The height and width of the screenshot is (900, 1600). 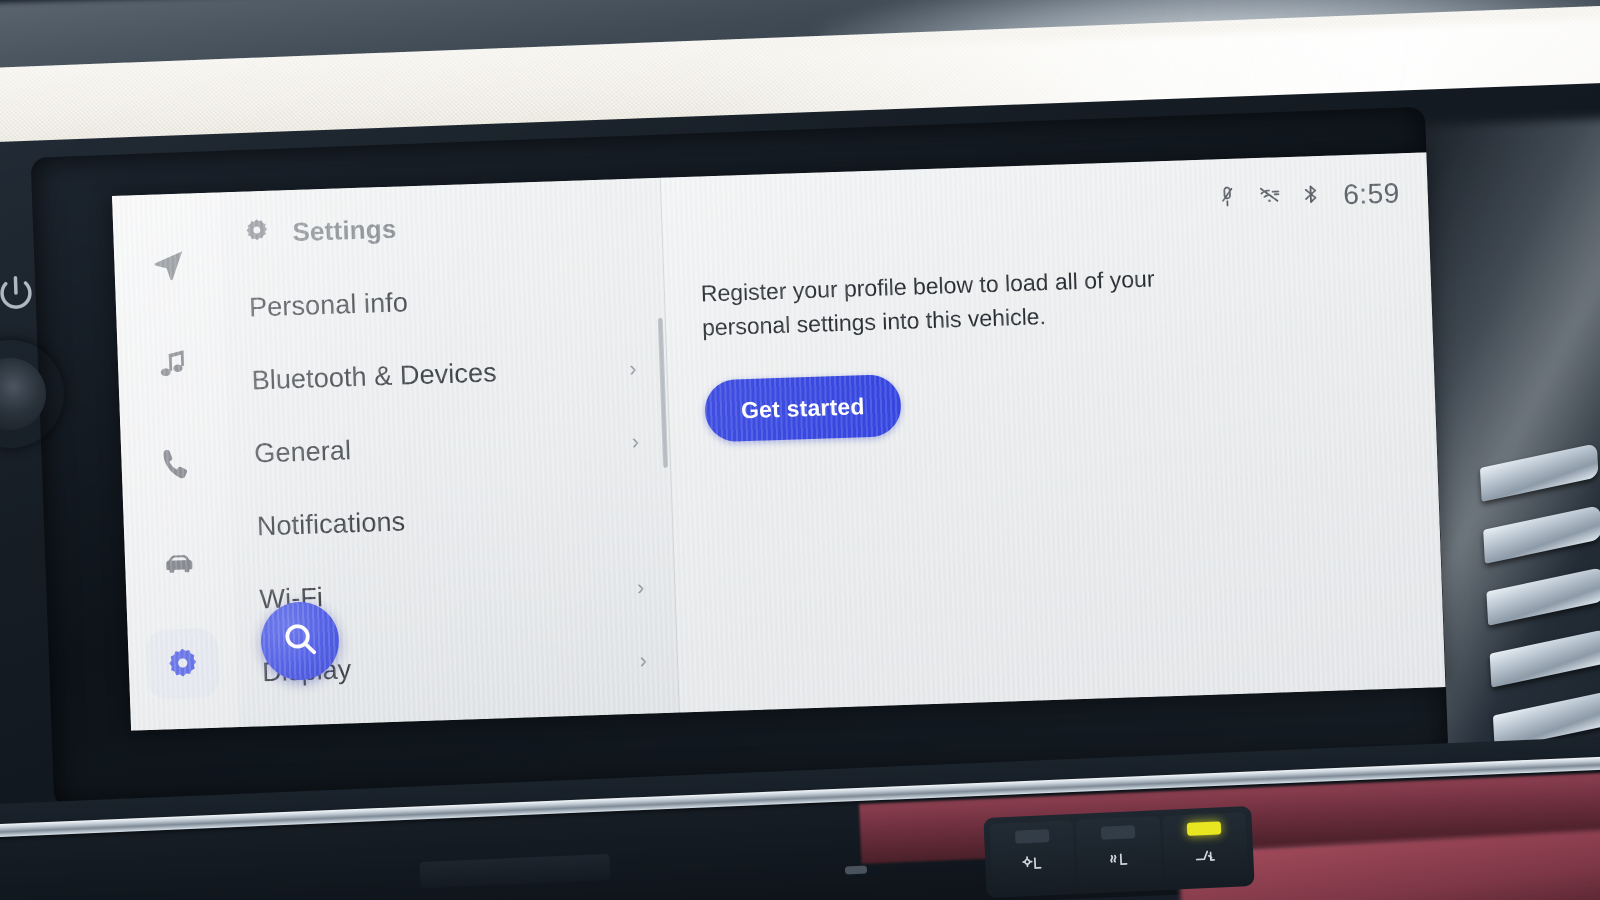 I want to click on seat-adjust-icon, so click(x=1205, y=860).